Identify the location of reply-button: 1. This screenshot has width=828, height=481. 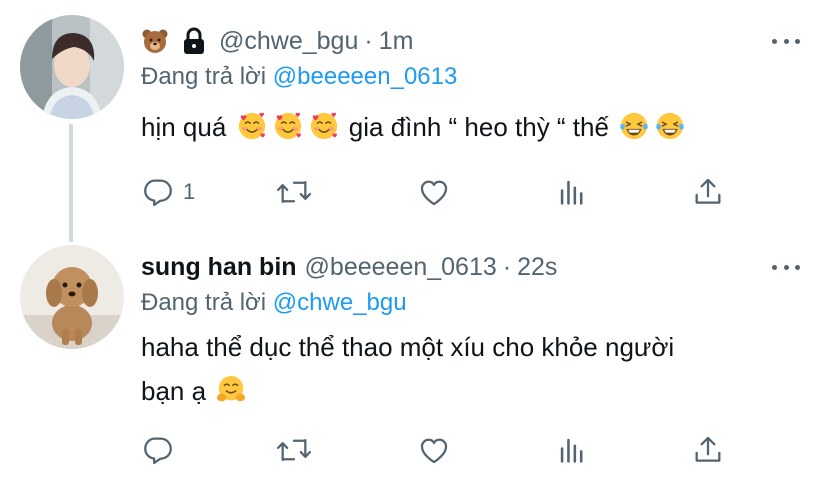
(168, 192).